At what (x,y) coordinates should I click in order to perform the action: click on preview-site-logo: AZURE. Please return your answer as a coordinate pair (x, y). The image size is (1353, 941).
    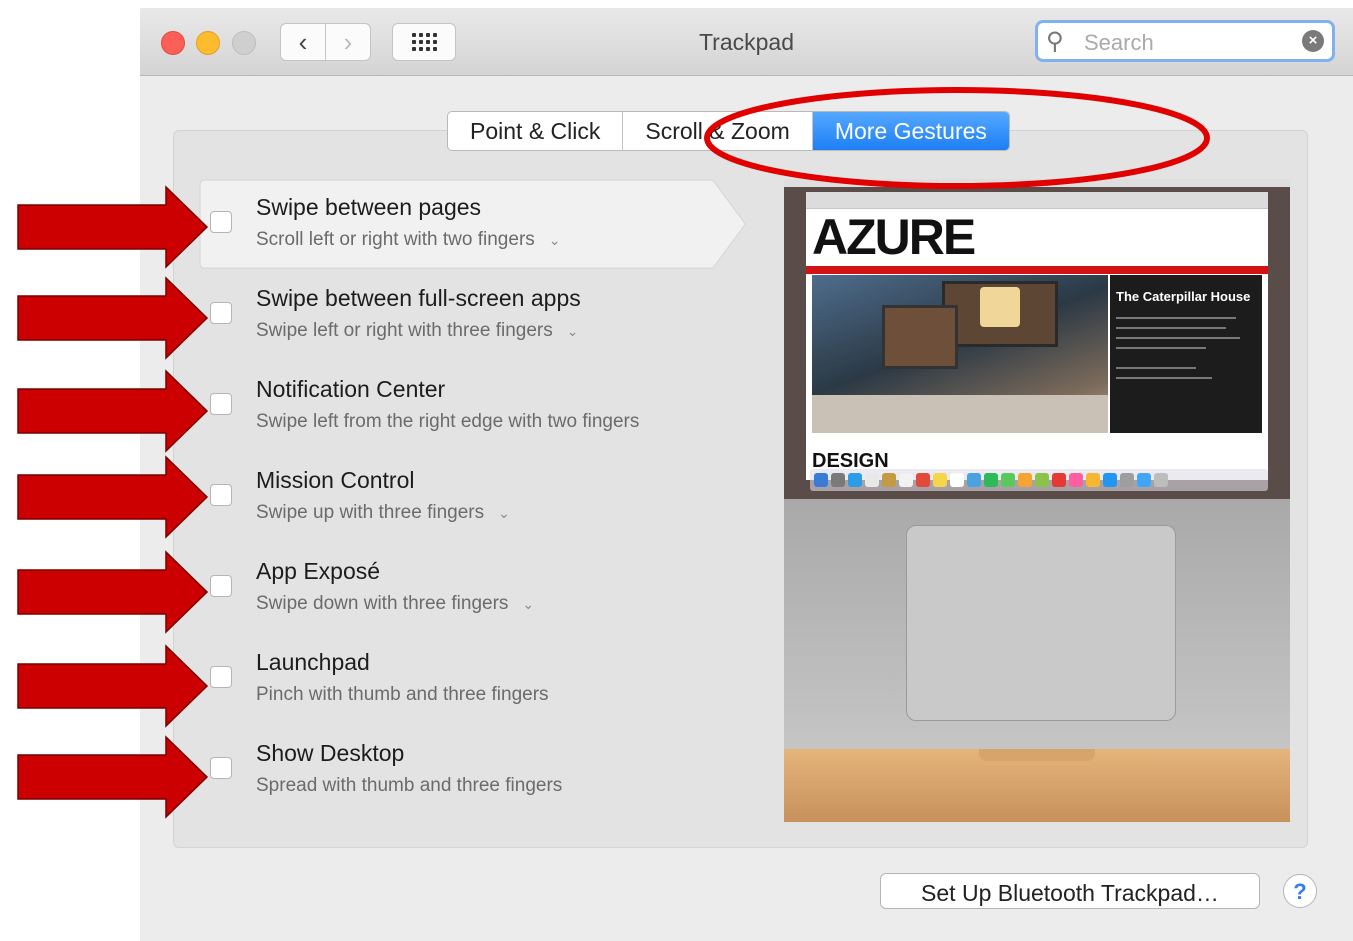
    Looking at the image, I should click on (894, 237).